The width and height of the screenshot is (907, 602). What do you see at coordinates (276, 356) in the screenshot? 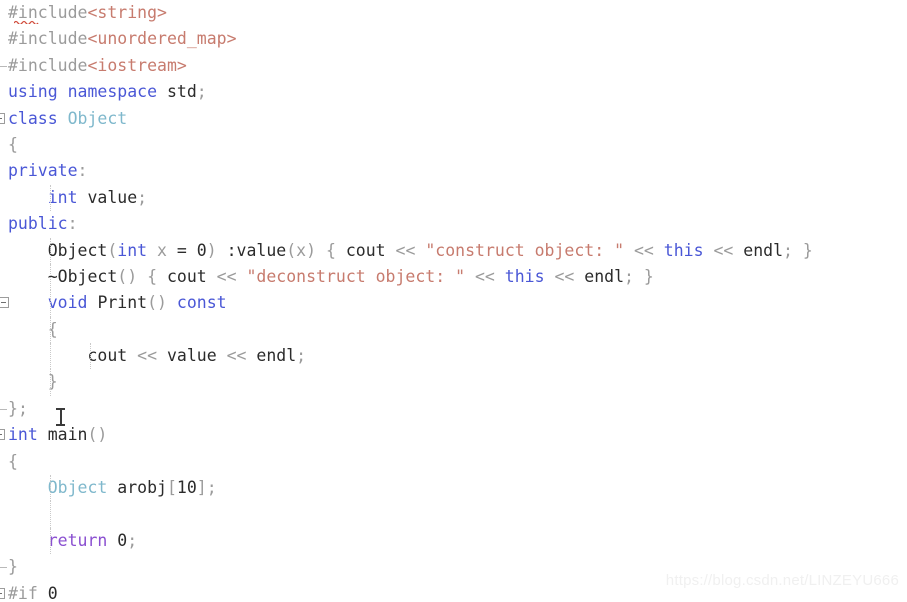
I see `code-token: endl` at bounding box center [276, 356].